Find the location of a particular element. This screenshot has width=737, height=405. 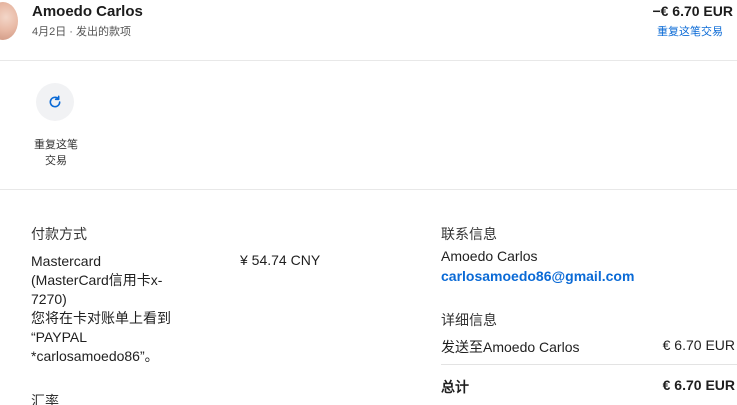

contact-name: Amoedo Carlos is located at coordinates (489, 256).